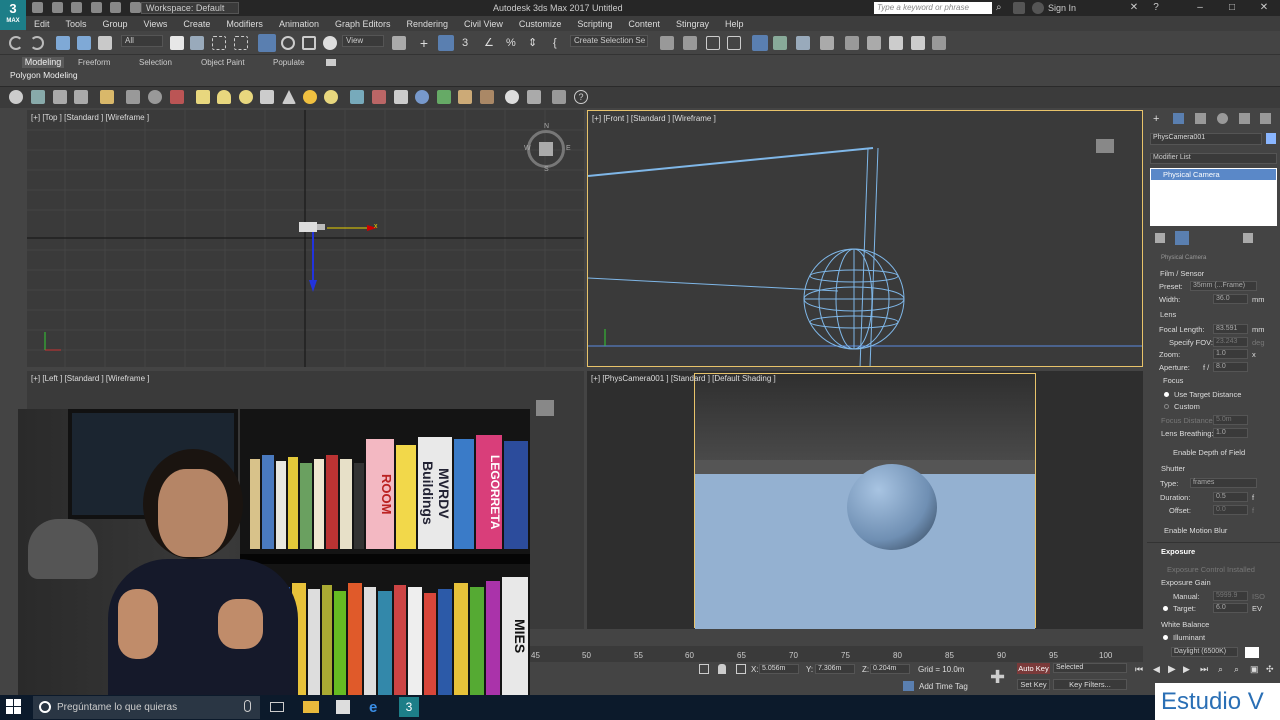  What do you see at coordinates (1204, 652) in the screenshot?
I see `daylight-dropdown: Daylight (6500K)` at bounding box center [1204, 652].